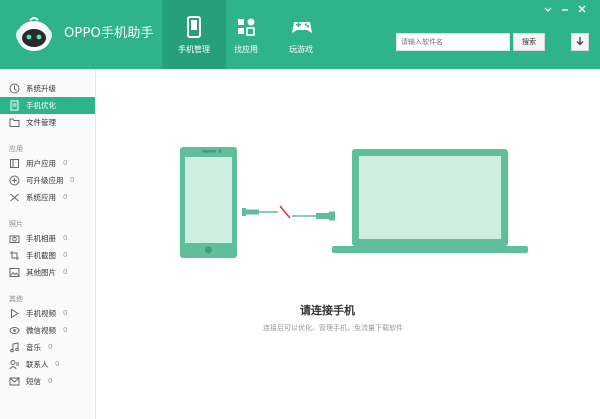 The image size is (600, 419). I want to click on download-button, so click(580, 42).